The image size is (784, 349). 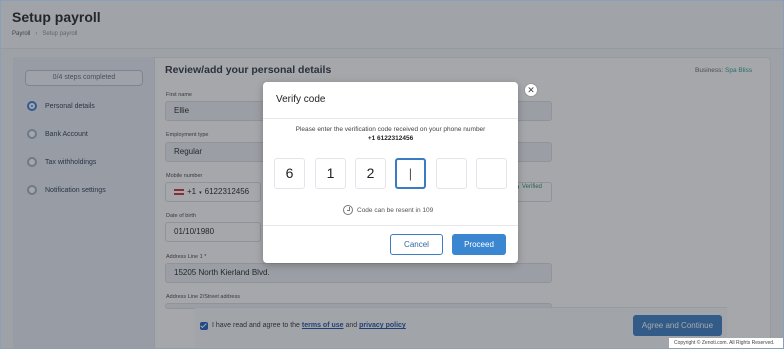 What do you see at coordinates (479, 244) in the screenshot?
I see `proceed-button: Proceed` at bounding box center [479, 244].